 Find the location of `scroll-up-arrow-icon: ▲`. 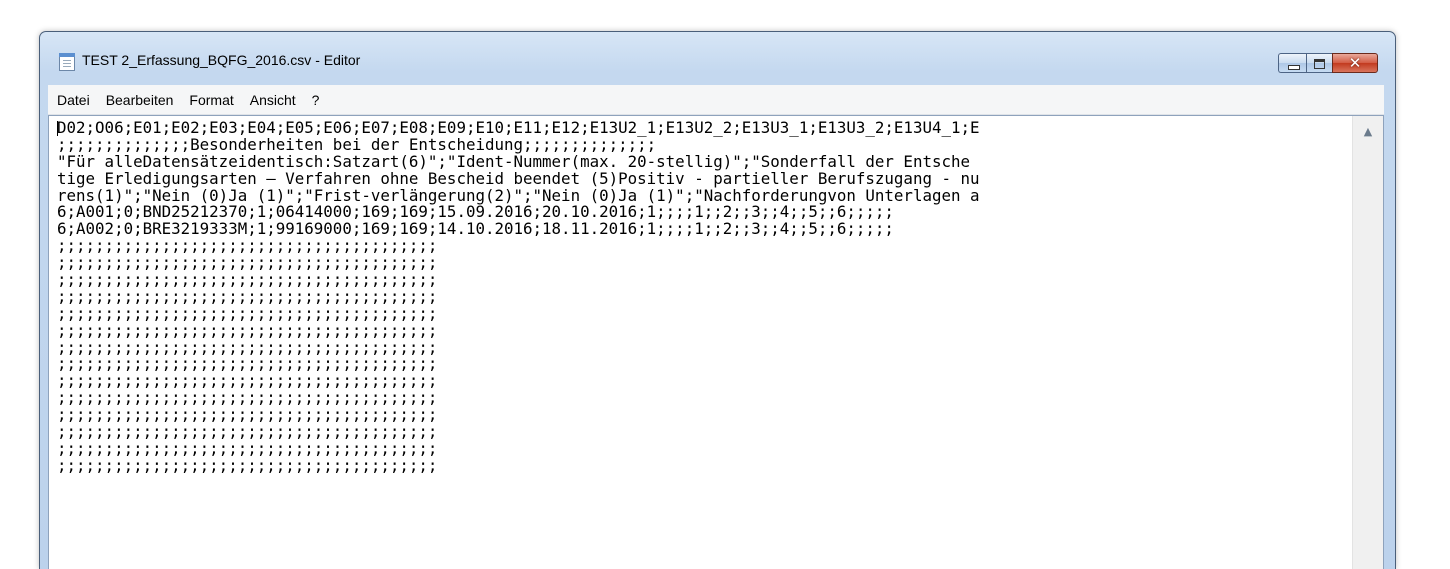

scroll-up-arrow-icon: ▲ is located at coordinates (1368, 131).